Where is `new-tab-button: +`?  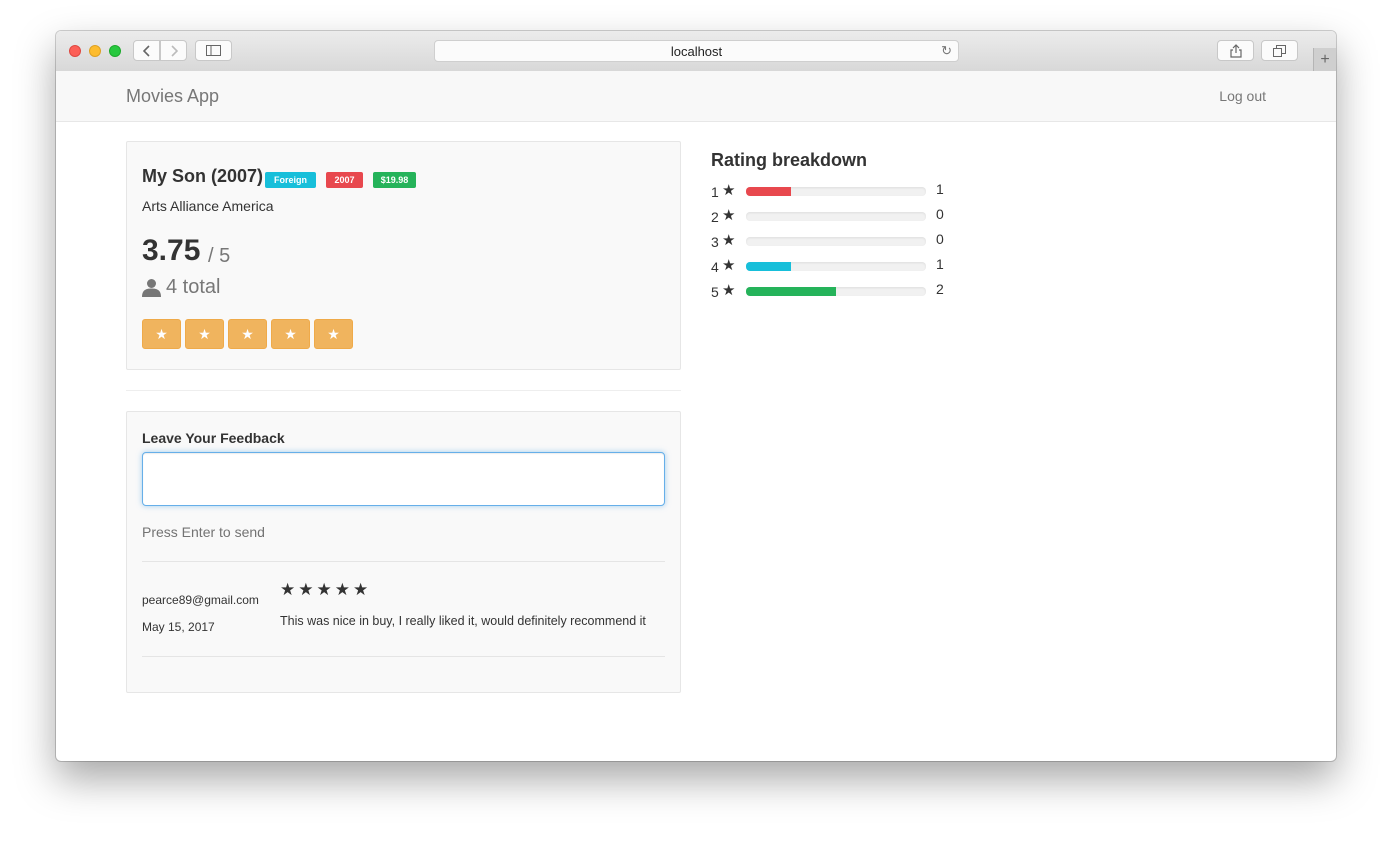
new-tab-button: + is located at coordinates (1324, 59).